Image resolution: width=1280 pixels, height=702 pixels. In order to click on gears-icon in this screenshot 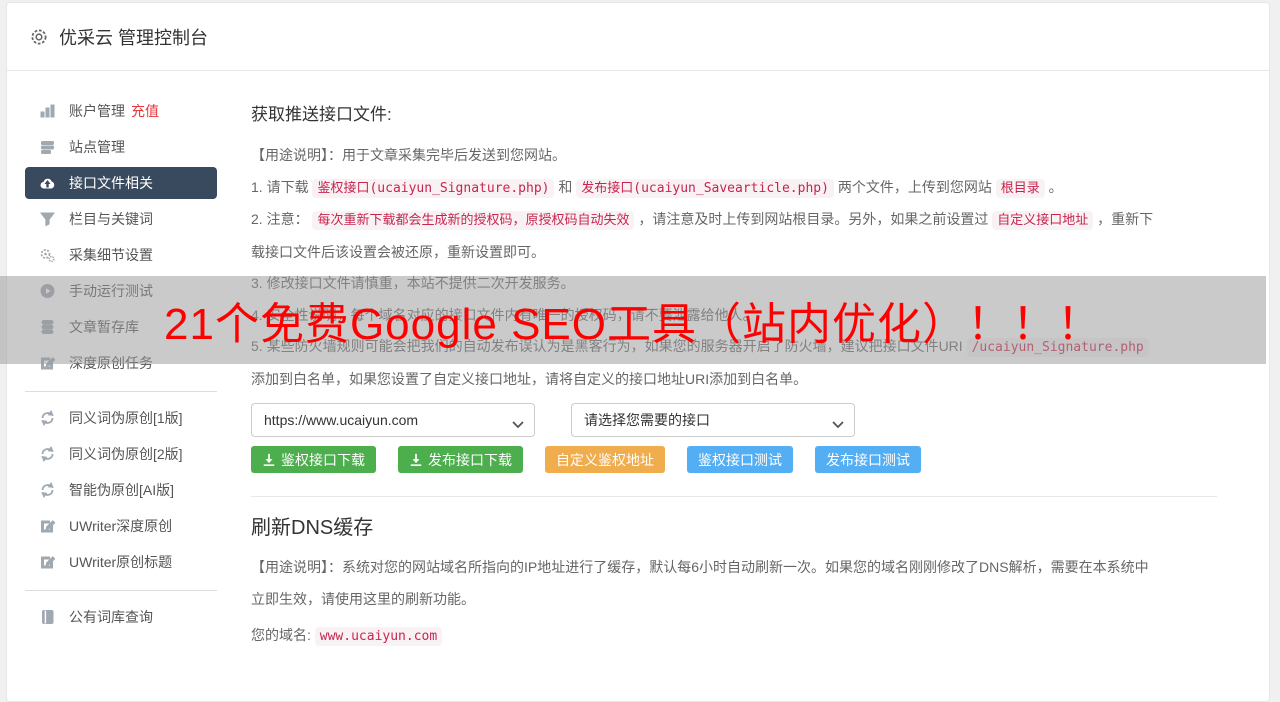, I will do `click(47, 255)`.